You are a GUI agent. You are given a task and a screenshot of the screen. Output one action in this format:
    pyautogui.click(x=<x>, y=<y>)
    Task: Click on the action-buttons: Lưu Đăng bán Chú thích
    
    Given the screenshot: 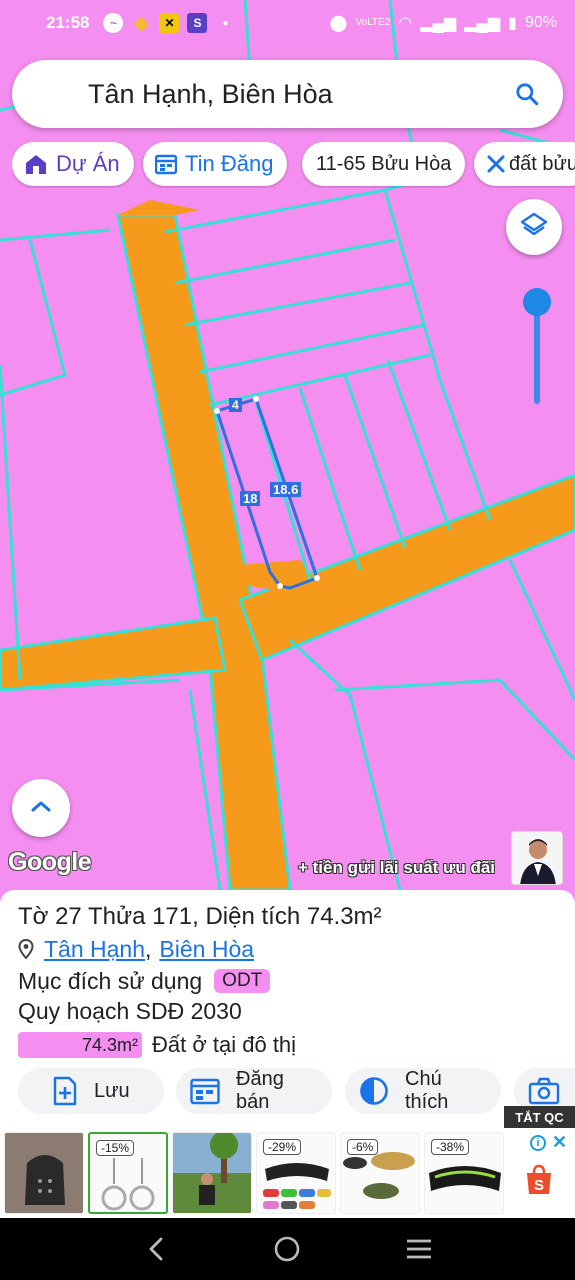 What is the action you would take?
    pyautogui.click(x=296, y=1092)
    